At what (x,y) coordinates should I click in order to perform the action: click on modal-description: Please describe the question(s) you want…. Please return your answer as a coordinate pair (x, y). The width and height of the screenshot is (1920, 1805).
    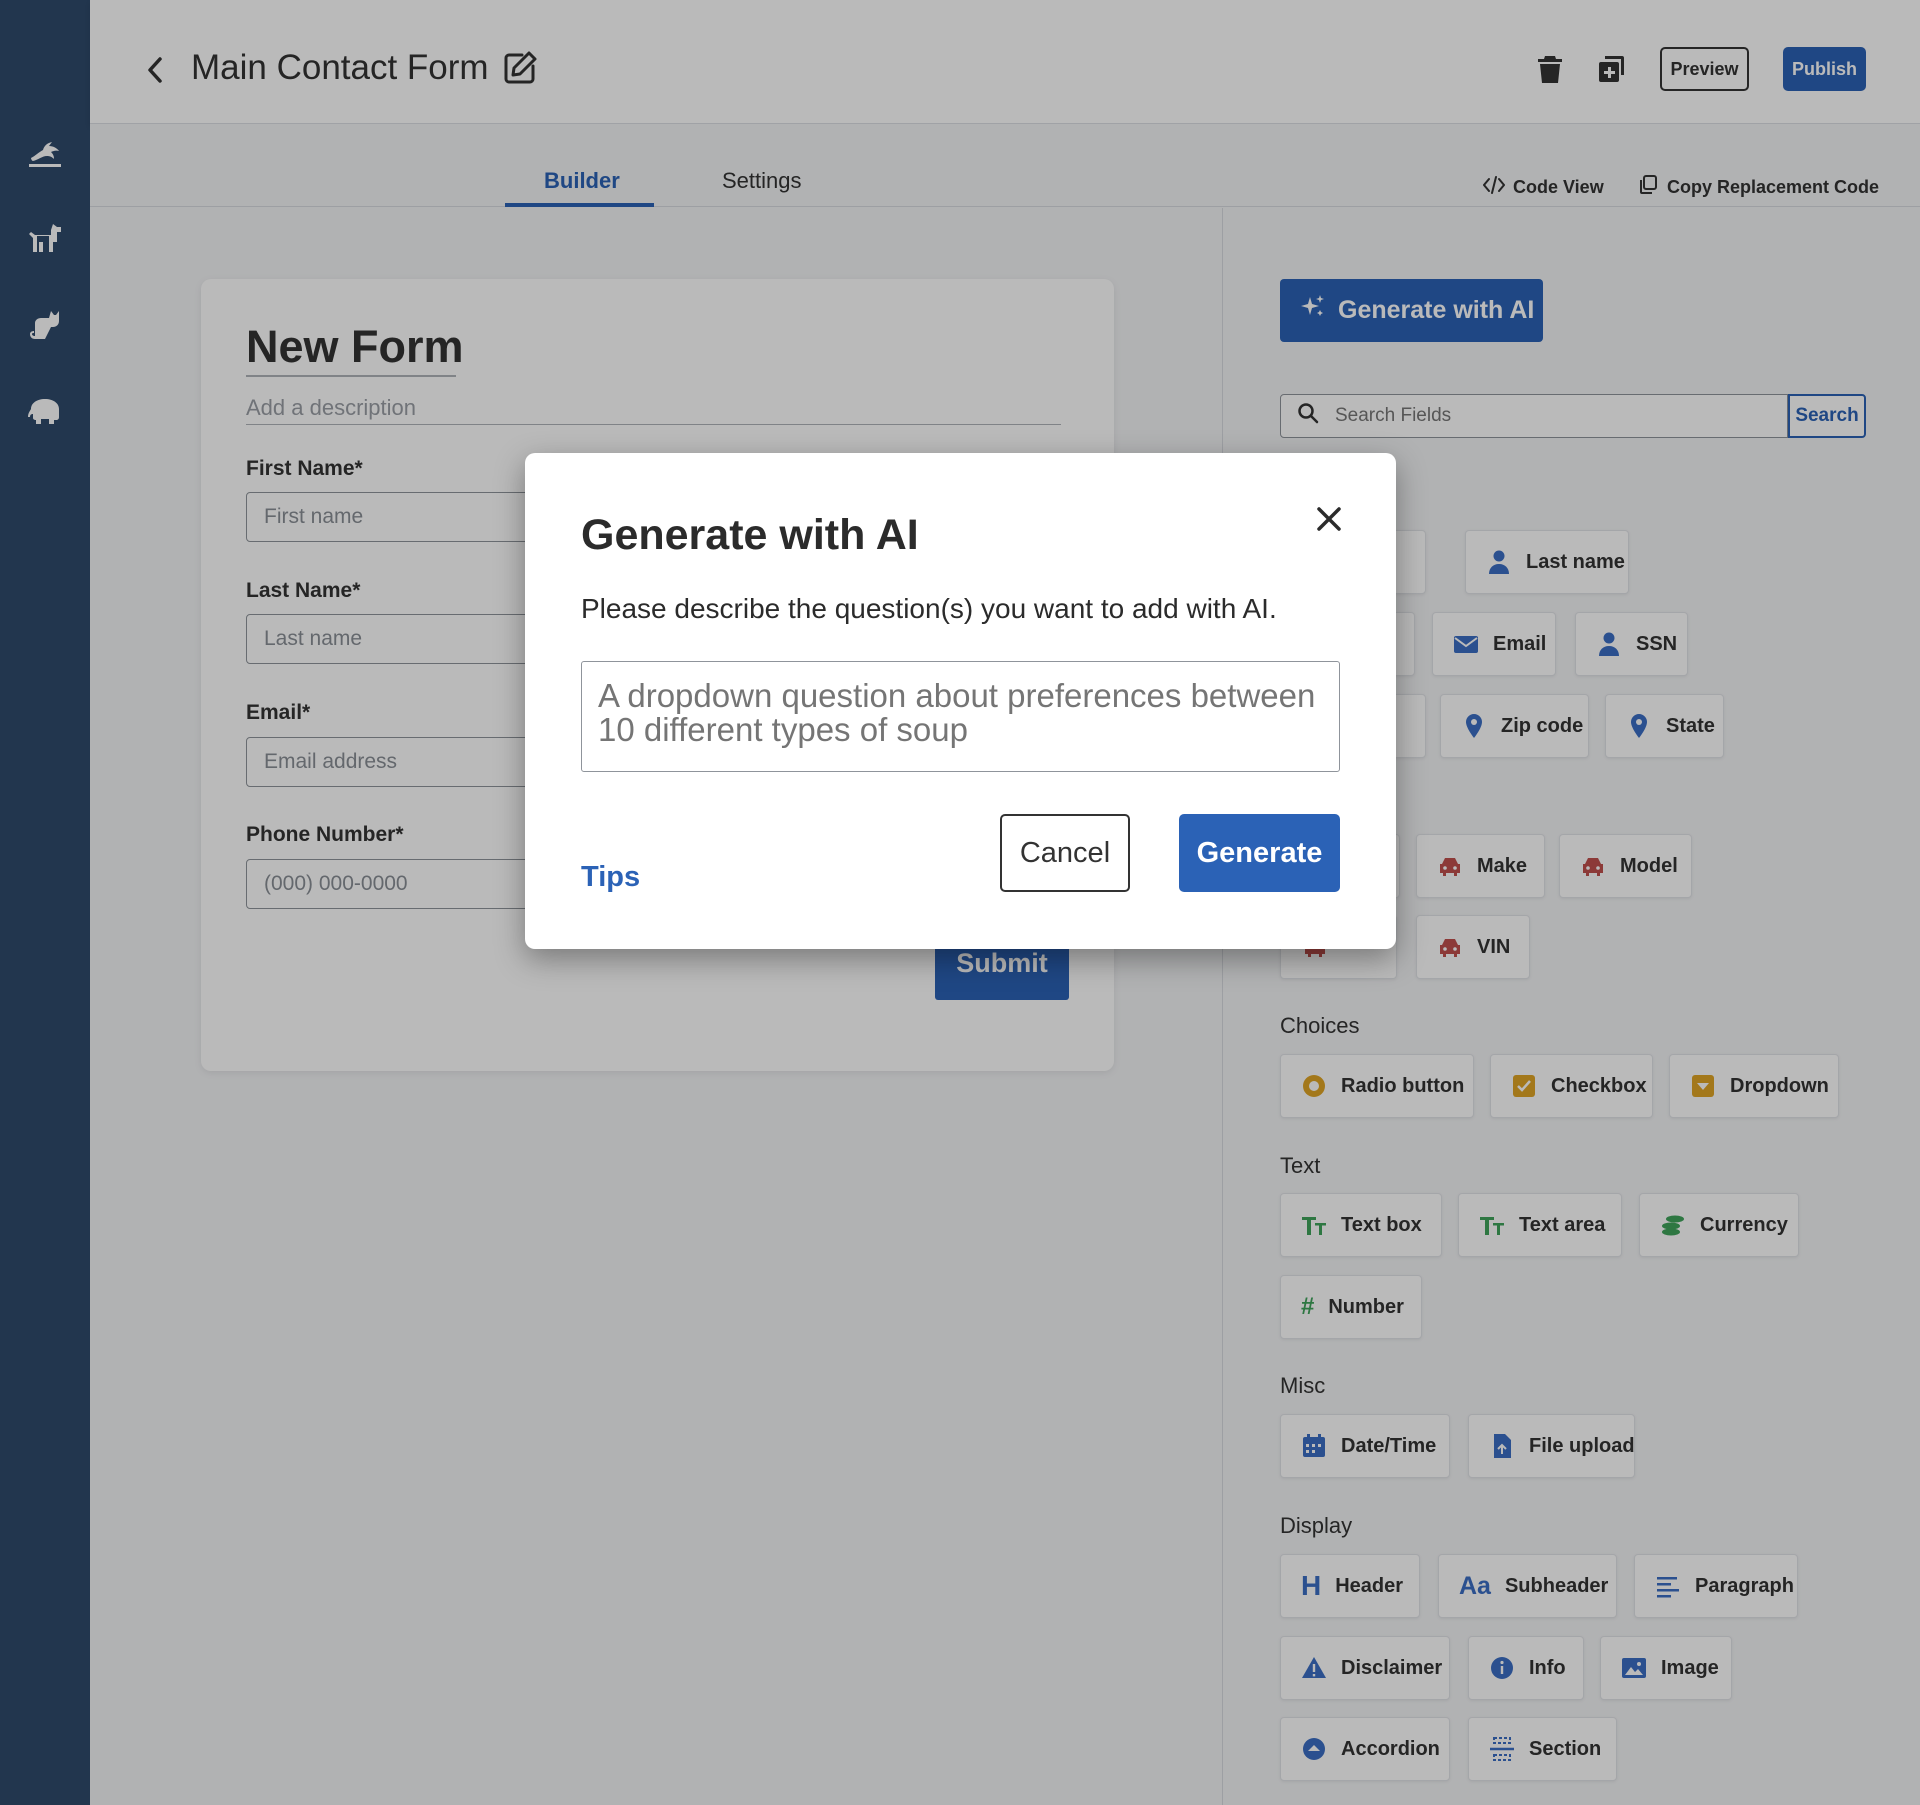
    Looking at the image, I should click on (929, 608).